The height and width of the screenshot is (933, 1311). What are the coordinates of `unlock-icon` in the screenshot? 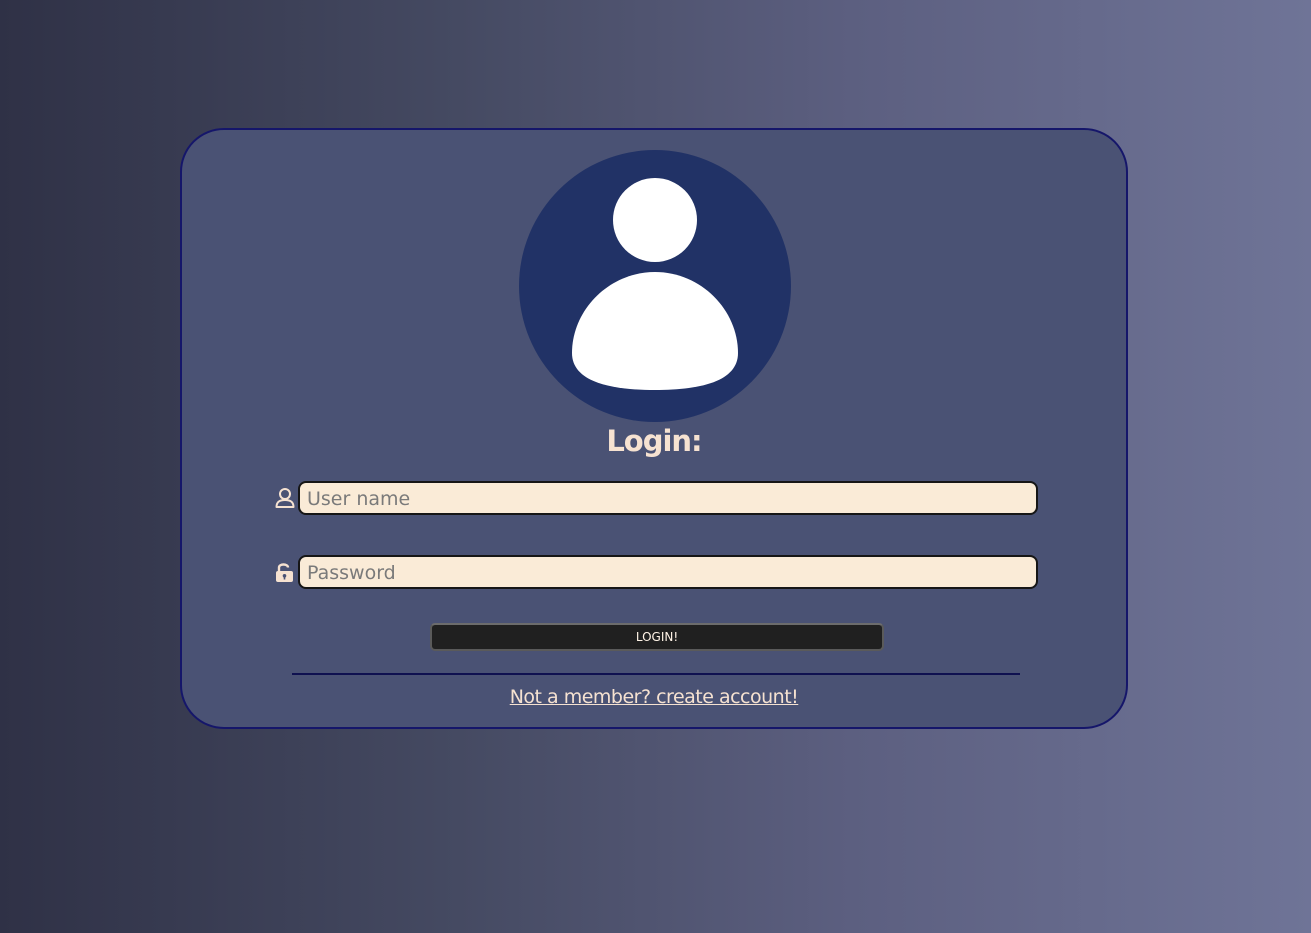 It's located at (284, 572).